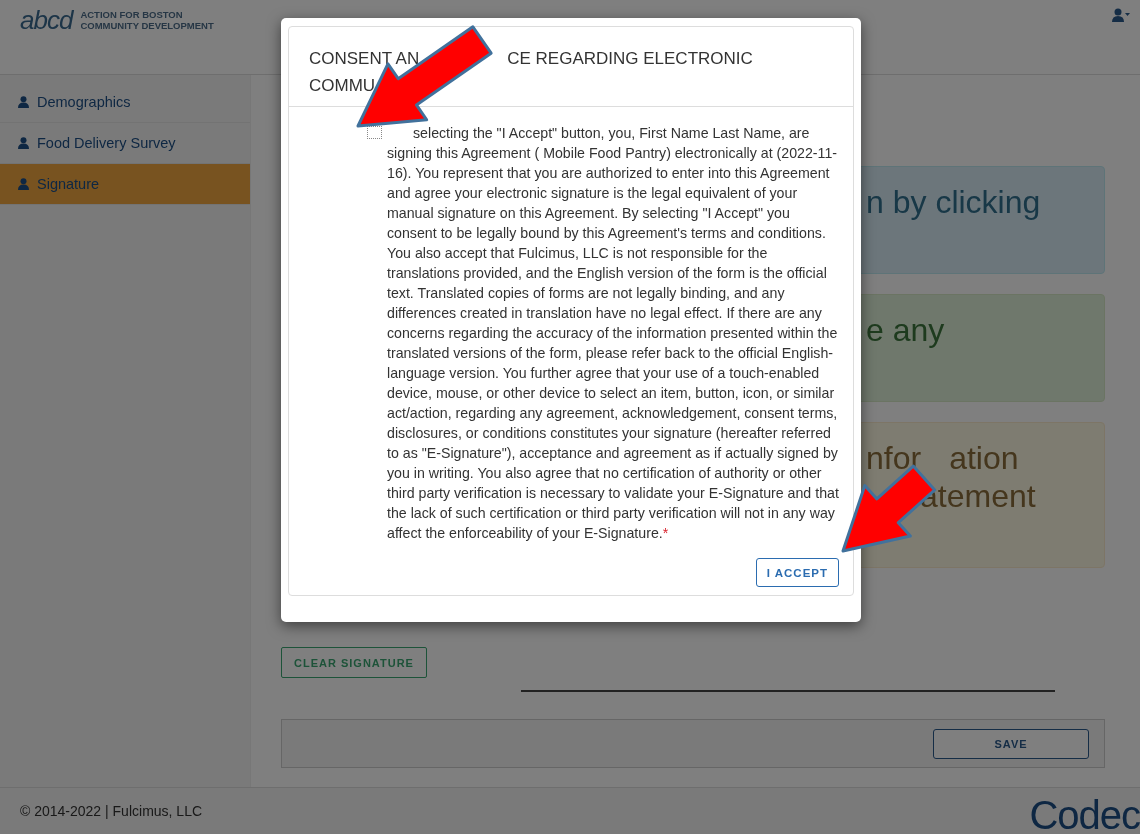  Describe the element at coordinates (46, 20) in the screenshot. I see `logo-wordmark: abcd` at that location.